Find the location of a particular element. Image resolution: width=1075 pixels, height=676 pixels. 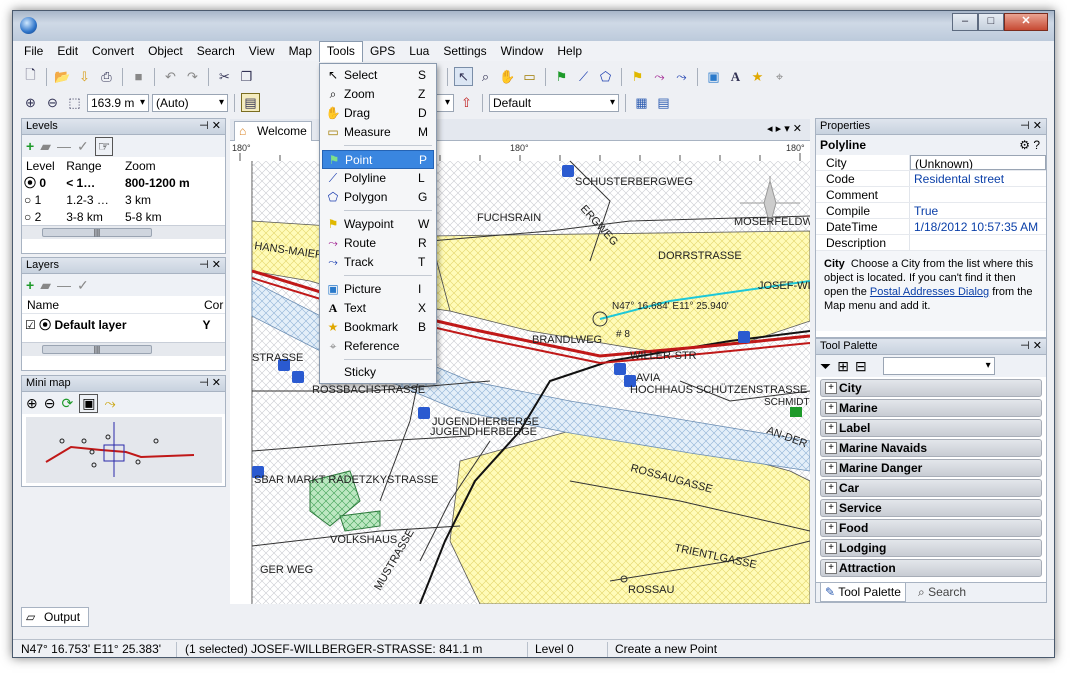

col-zoom: Zoom is located at coordinates (169, 165).